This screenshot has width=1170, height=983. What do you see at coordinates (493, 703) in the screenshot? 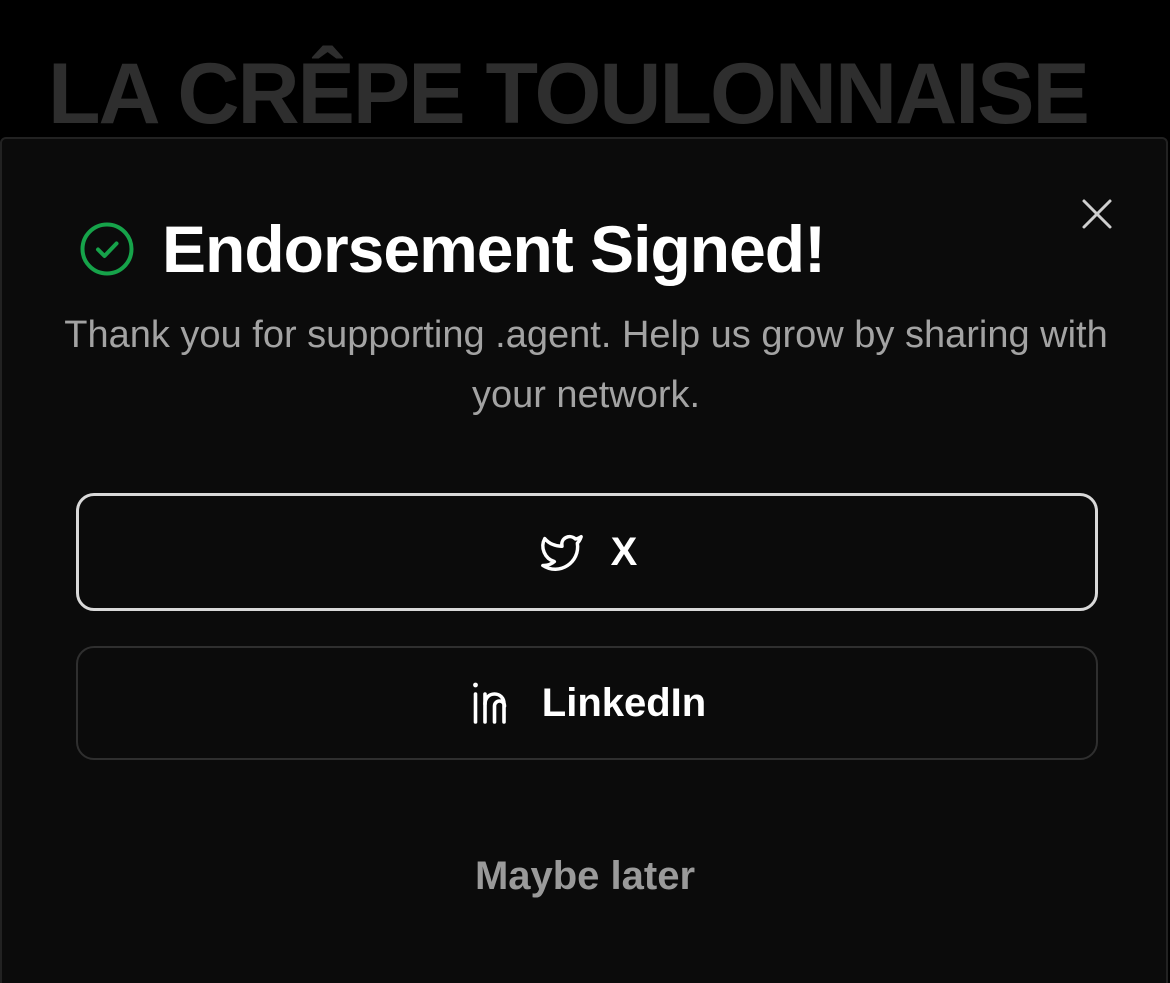
I see `linkedin-icon` at bounding box center [493, 703].